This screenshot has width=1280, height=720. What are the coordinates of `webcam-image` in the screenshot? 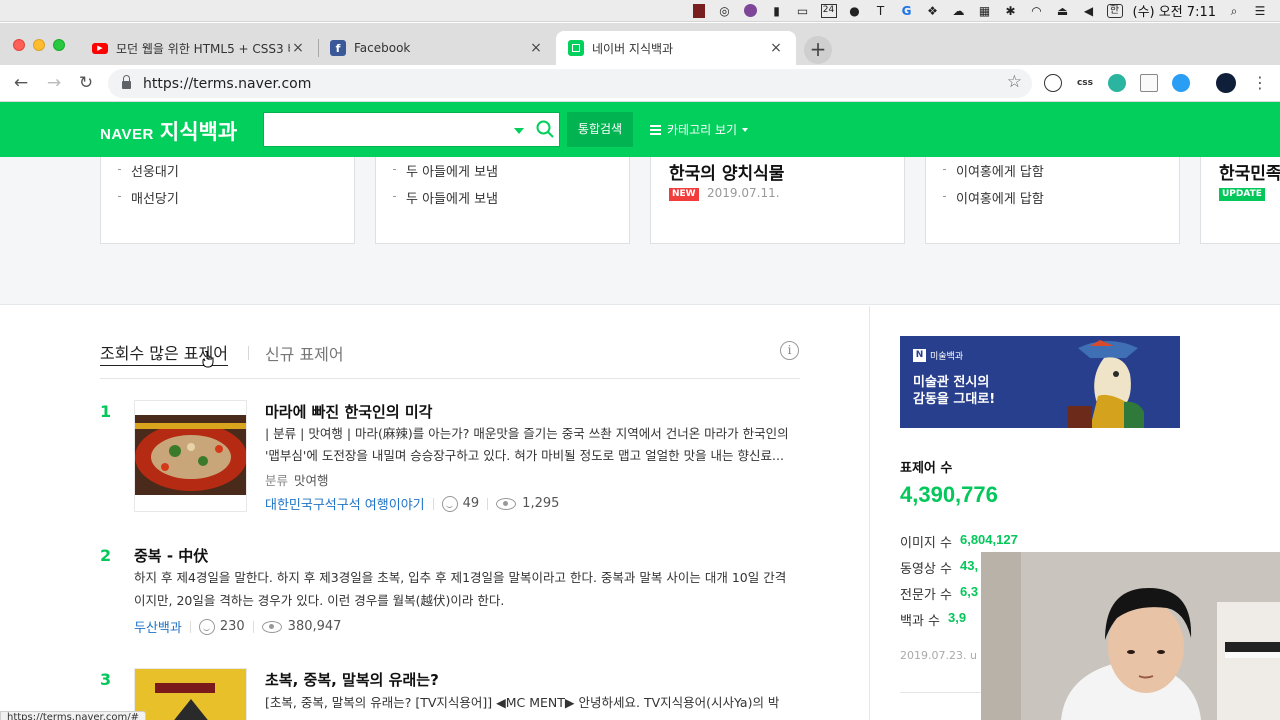 It's located at (1130, 636).